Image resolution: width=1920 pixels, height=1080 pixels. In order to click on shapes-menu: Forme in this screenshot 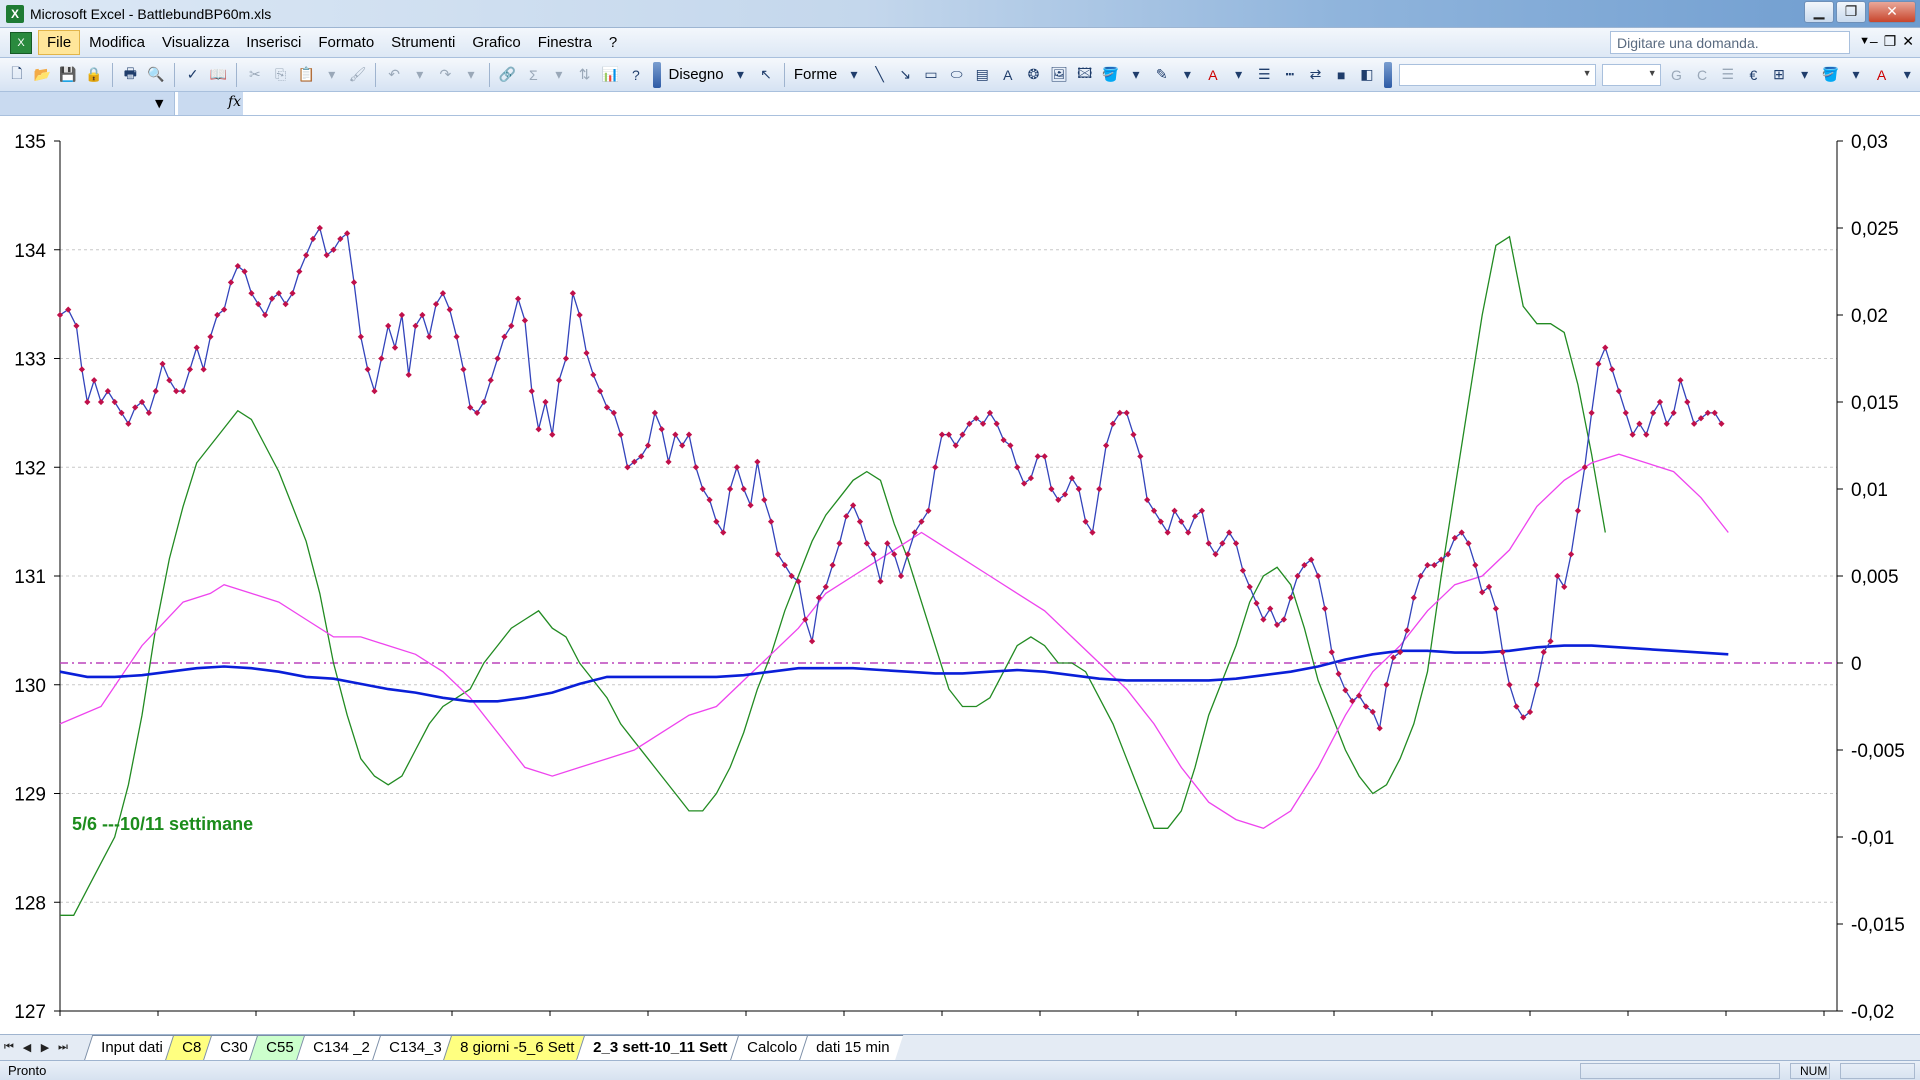, I will do `click(815, 74)`.